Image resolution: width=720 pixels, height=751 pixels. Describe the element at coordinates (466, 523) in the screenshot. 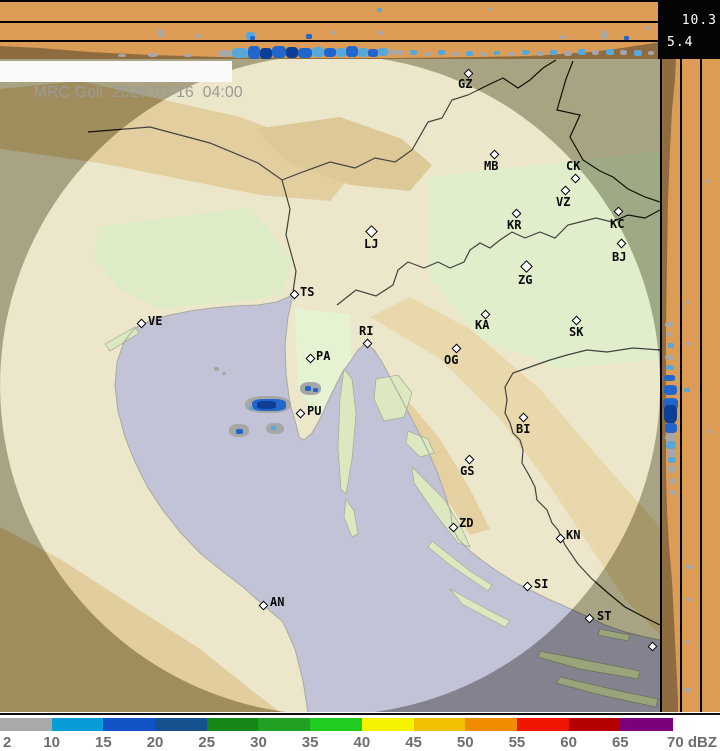

I see `city-label: ZD` at that location.